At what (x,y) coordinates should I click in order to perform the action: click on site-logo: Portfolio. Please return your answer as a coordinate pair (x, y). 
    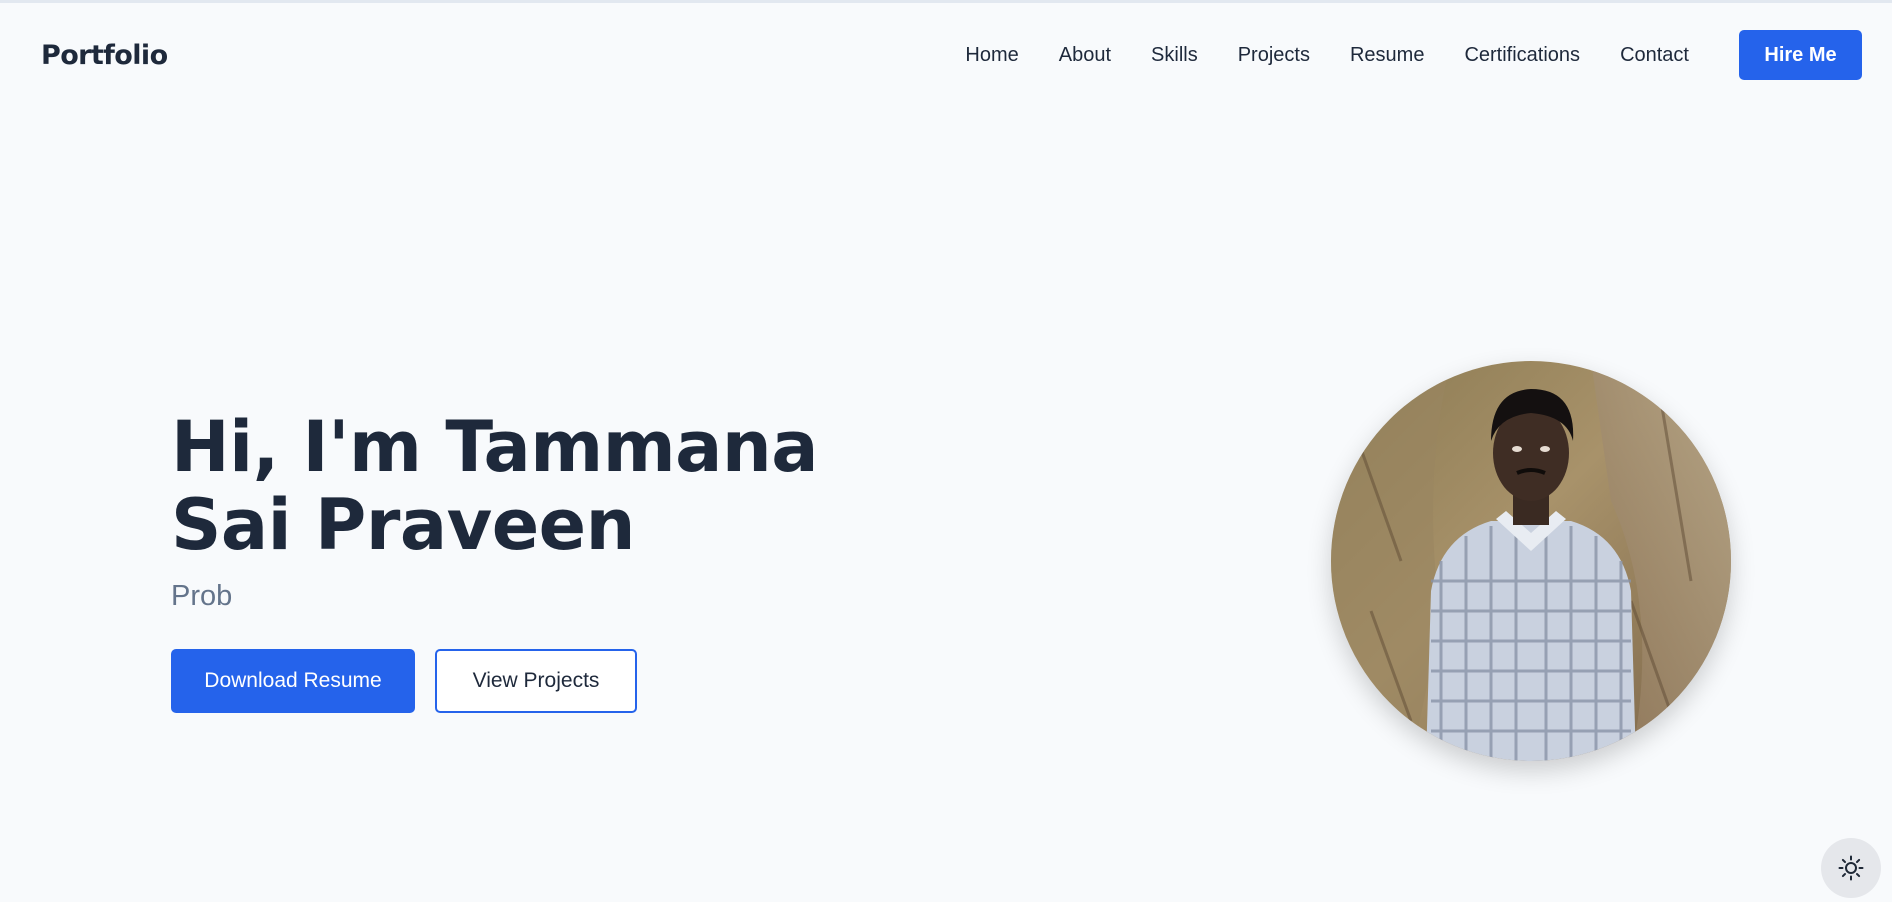
    Looking at the image, I should click on (104, 55).